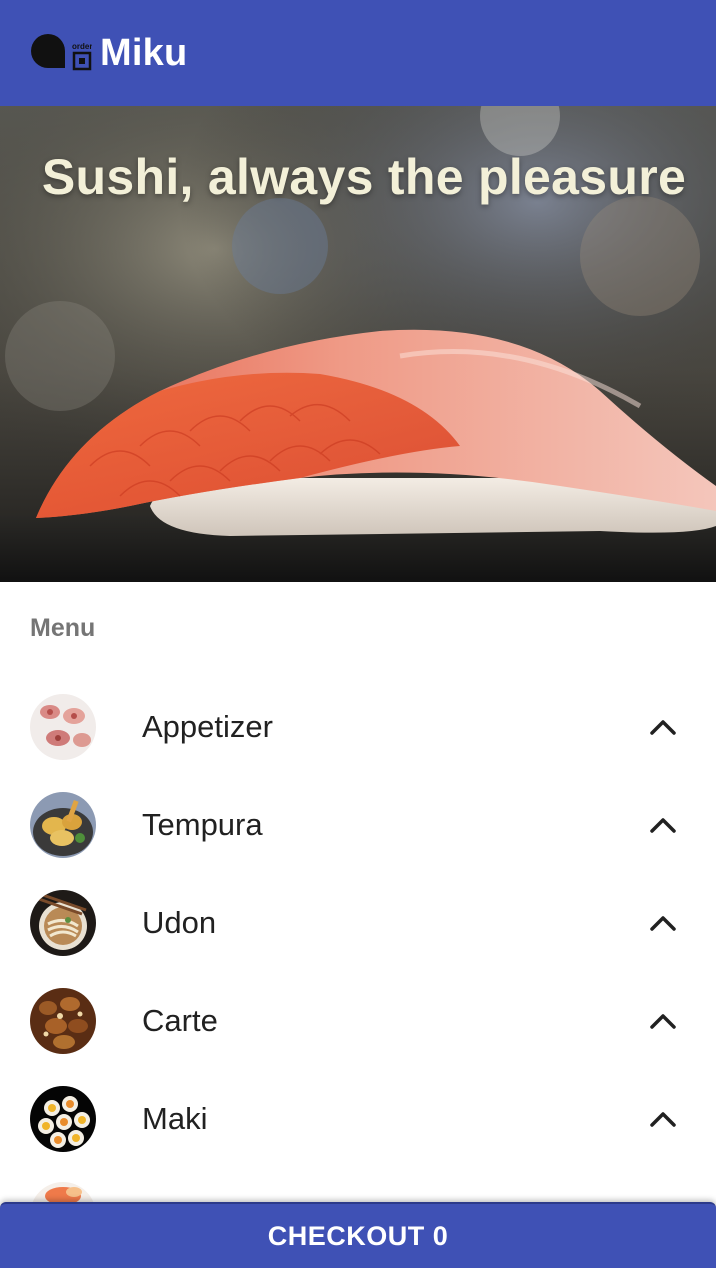  What do you see at coordinates (202, 824) in the screenshot?
I see `menu-item-label: Tempura` at bounding box center [202, 824].